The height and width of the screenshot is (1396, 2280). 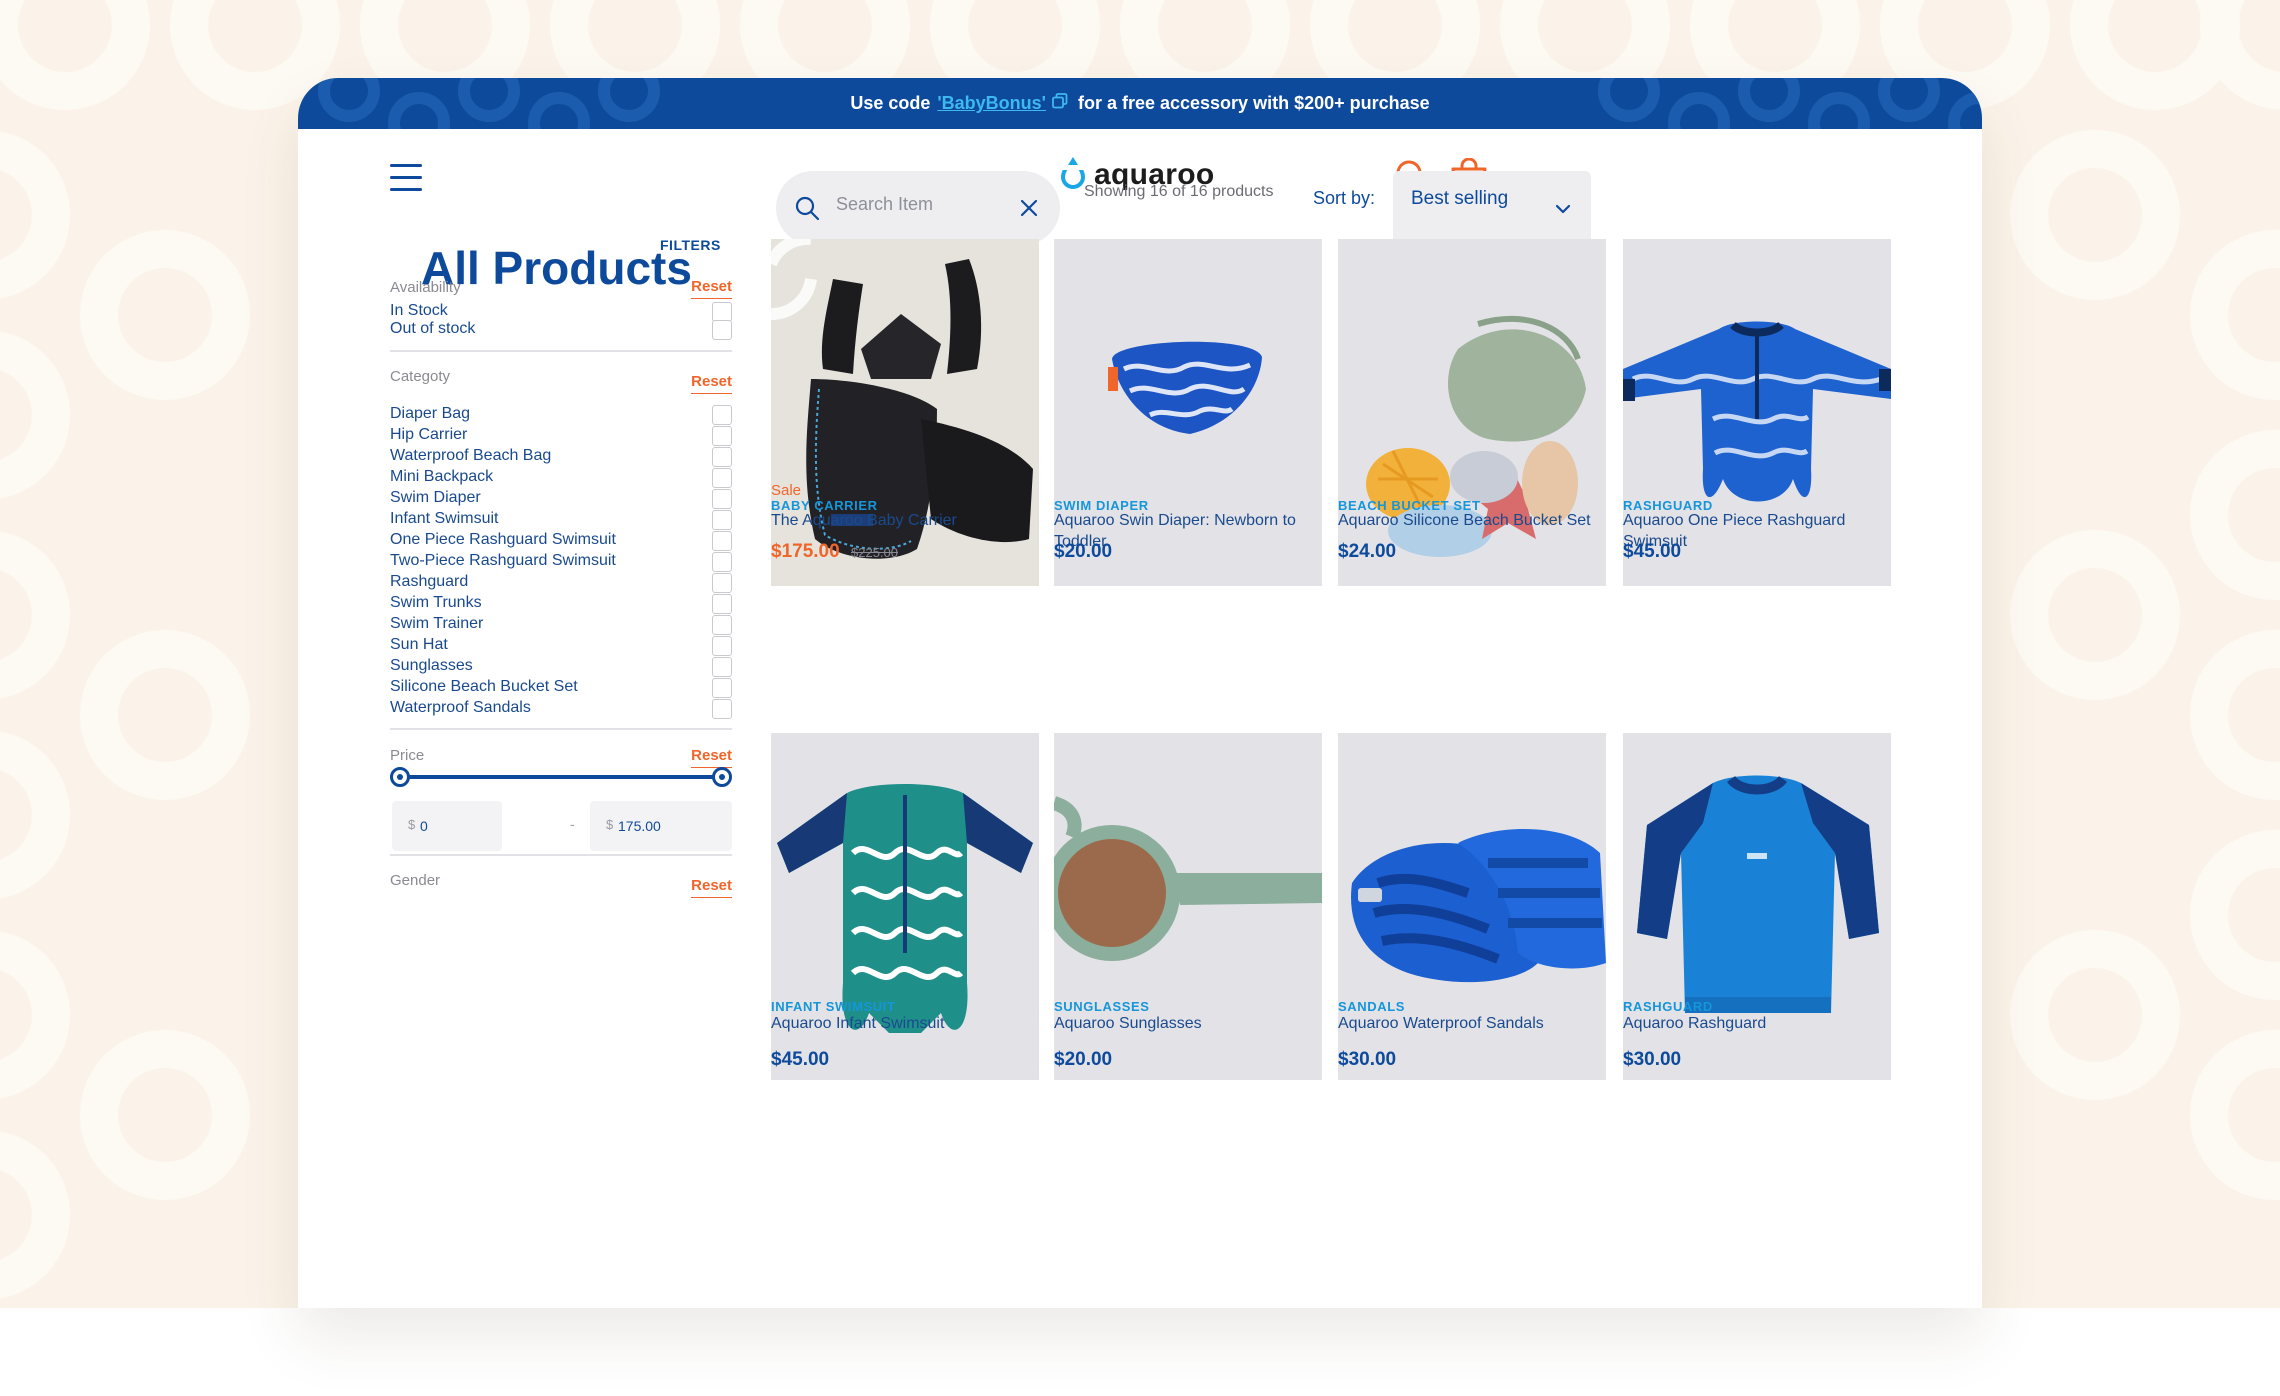 What do you see at coordinates (1102, 1006) in the screenshot?
I see `product-category: SUNGLASSES` at bounding box center [1102, 1006].